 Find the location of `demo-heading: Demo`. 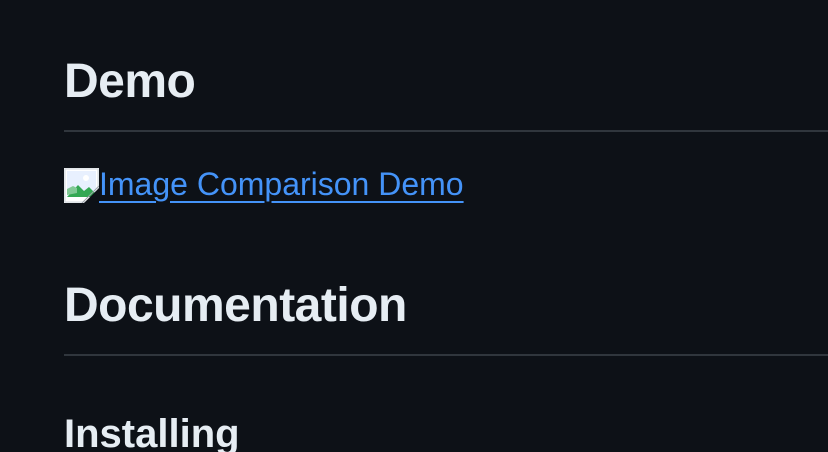

demo-heading: Demo is located at coordinates (130, 81).